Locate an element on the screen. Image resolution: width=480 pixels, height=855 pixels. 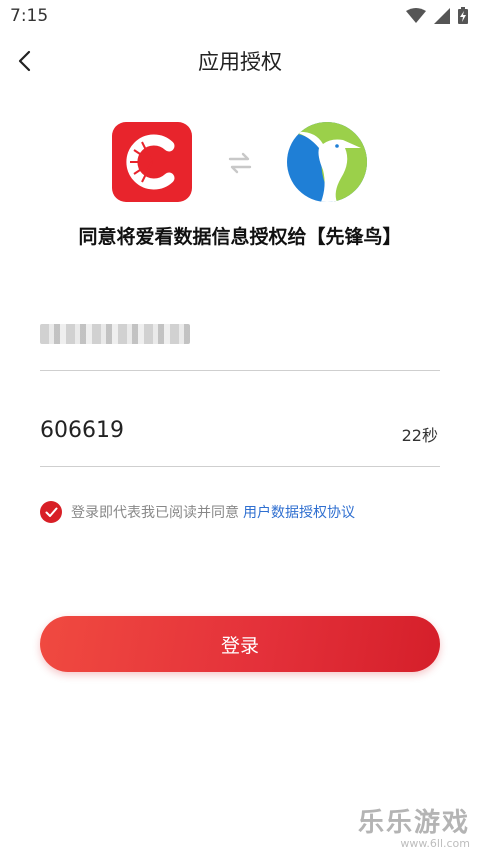
wifi-icon is located at coordinates (416, 15).